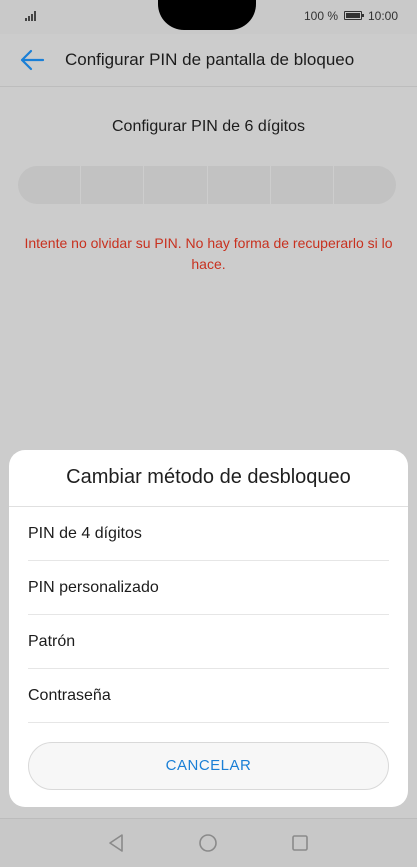 This screenshot has width=417, height=867. Describe the element at coordinates (300, 843) in the screenshot. I see `recents-square-icon` at that location.